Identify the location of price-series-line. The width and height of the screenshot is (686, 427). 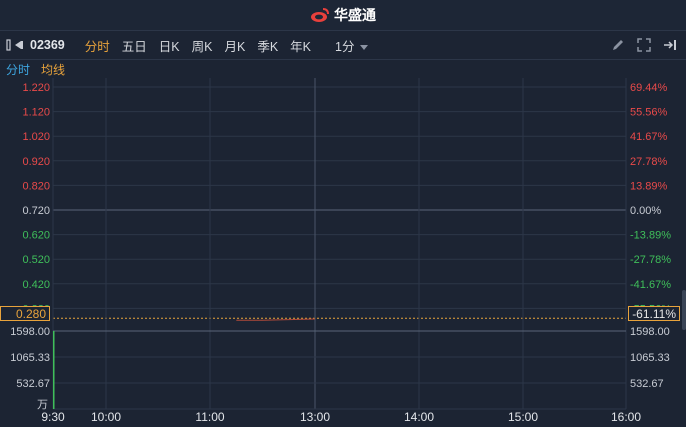
(276, 319).